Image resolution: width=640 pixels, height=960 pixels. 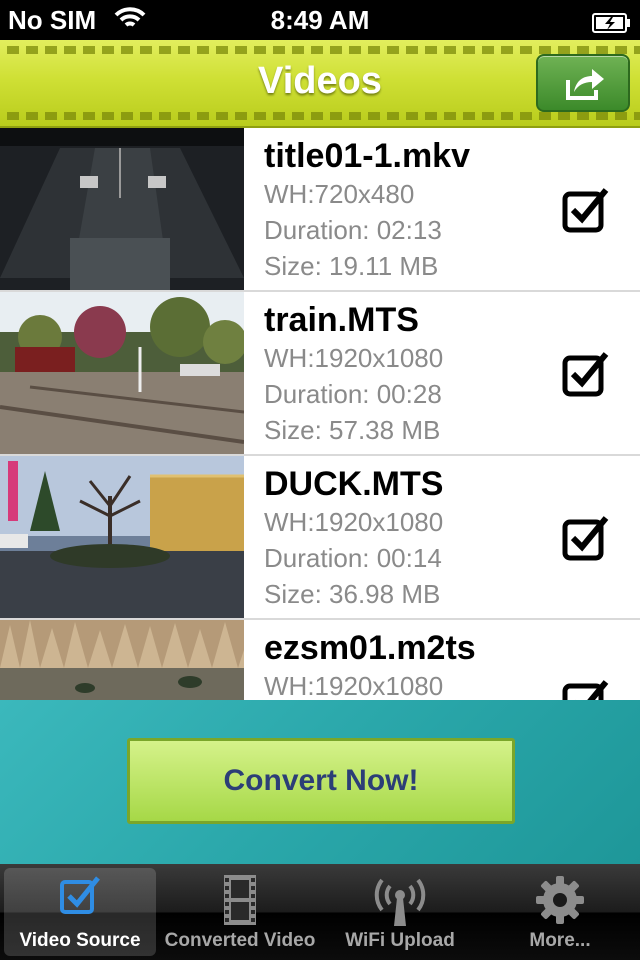 I want to click on share-button, so click(x=583, y=83).